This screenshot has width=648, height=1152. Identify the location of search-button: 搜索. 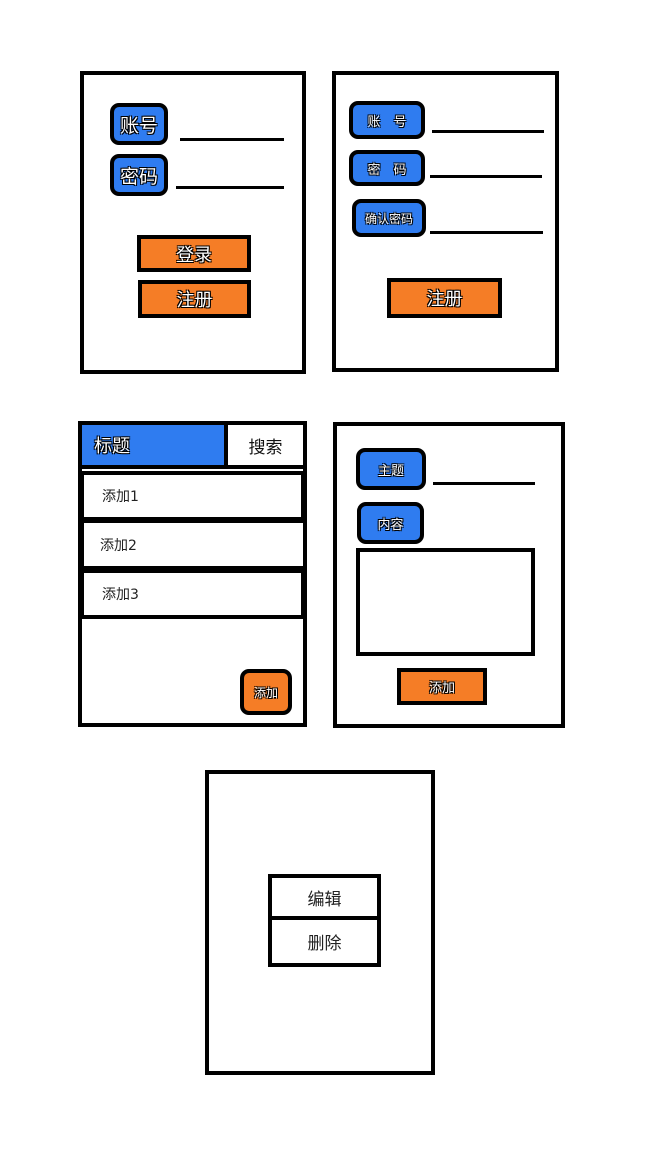
(265, 447).